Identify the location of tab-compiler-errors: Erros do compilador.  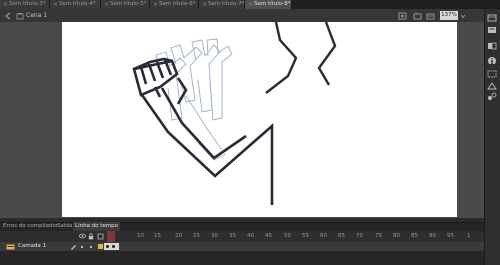
(30, 226).